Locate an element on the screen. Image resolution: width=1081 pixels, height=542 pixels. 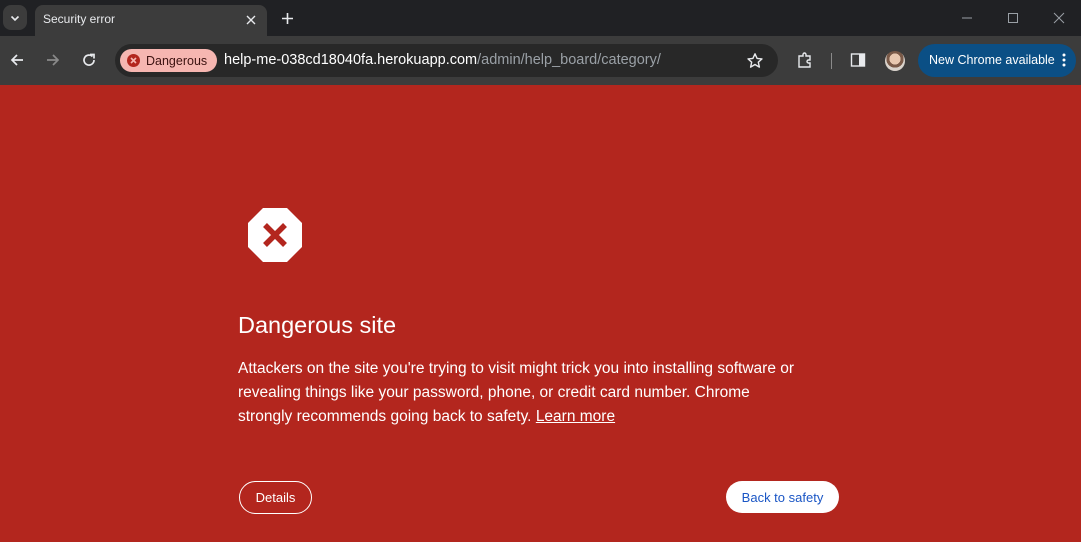
back-button is located at coordinates (17, 60).